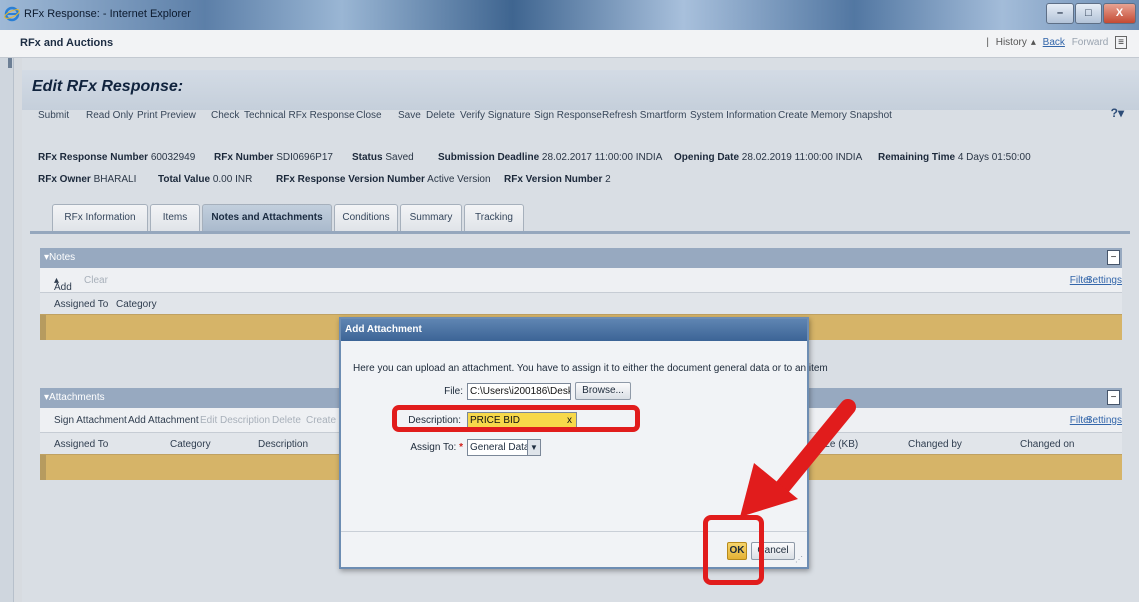 This screenshot has height=602, width=1139. What do you see at coordinates (569, 15) in the screenshot?
I see `window-titlebar: RFx Response: - Internet Explorer – □ X` at bounding box center [569, 15].